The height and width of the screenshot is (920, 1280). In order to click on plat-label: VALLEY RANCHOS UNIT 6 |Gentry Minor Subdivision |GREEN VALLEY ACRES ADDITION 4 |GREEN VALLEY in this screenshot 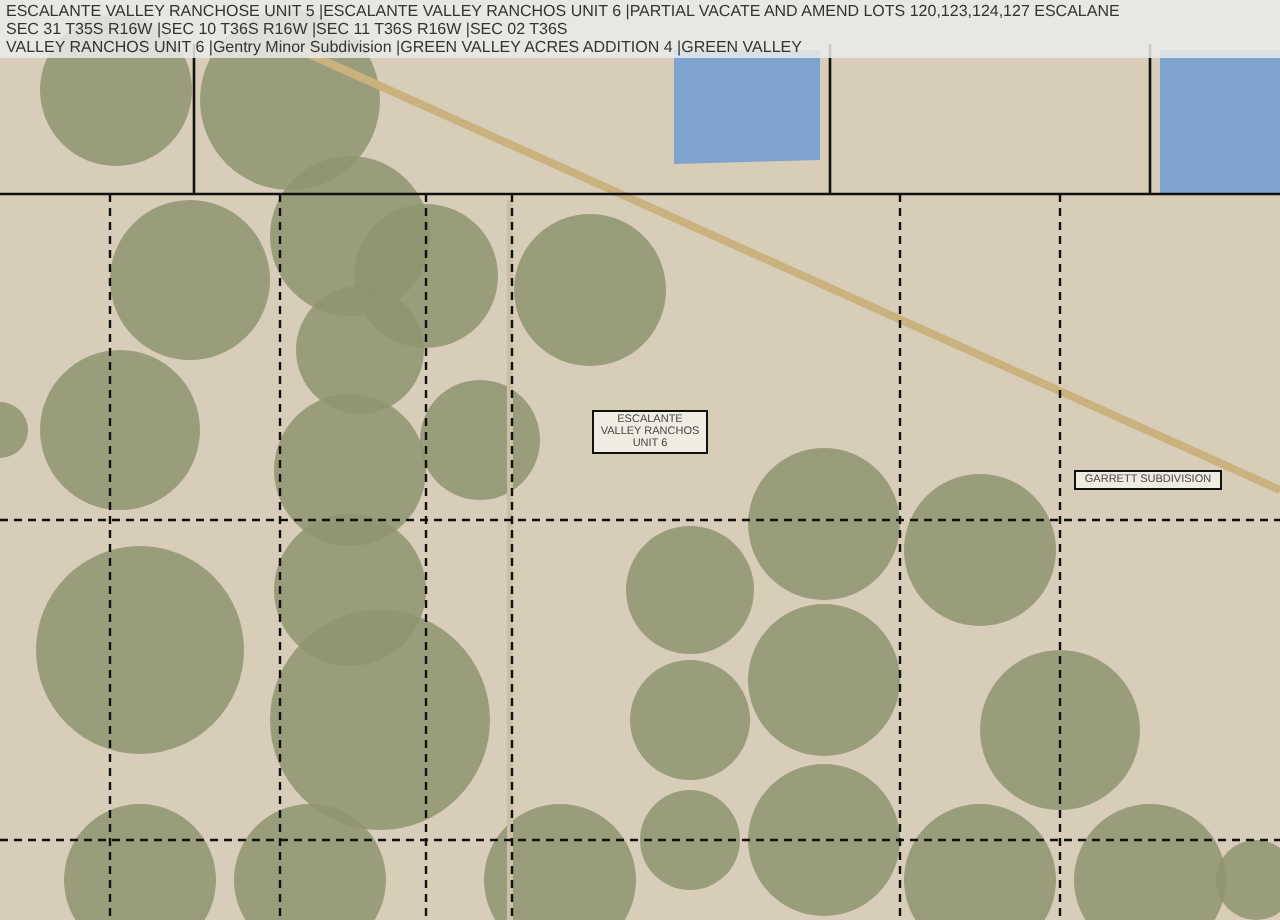, I will do `click(405, 47)`.